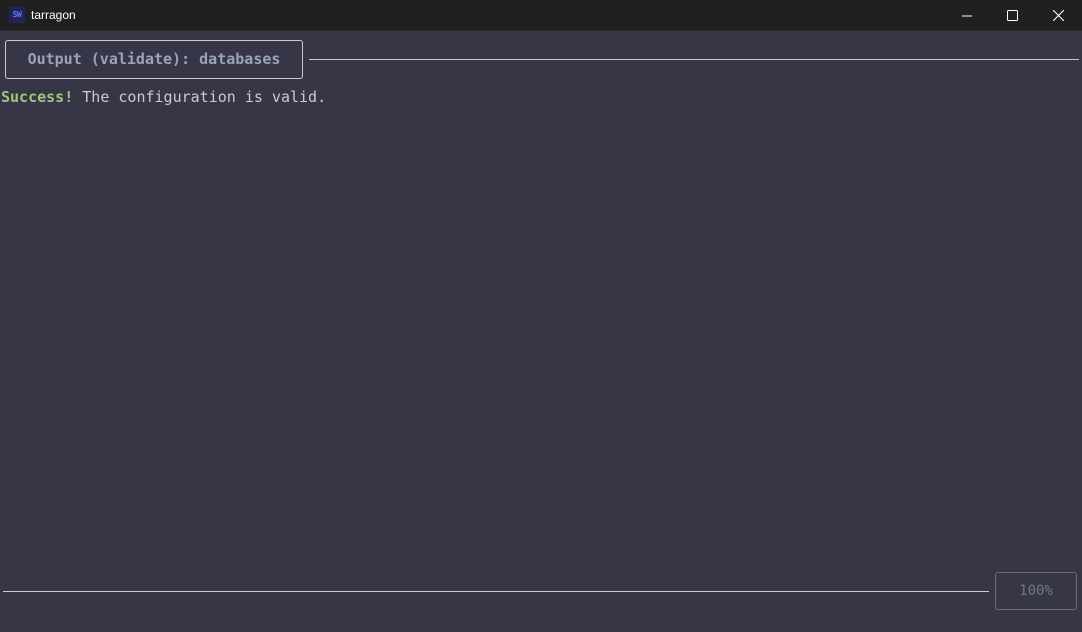  I want to click on maximize-button, so click(1012, 15).